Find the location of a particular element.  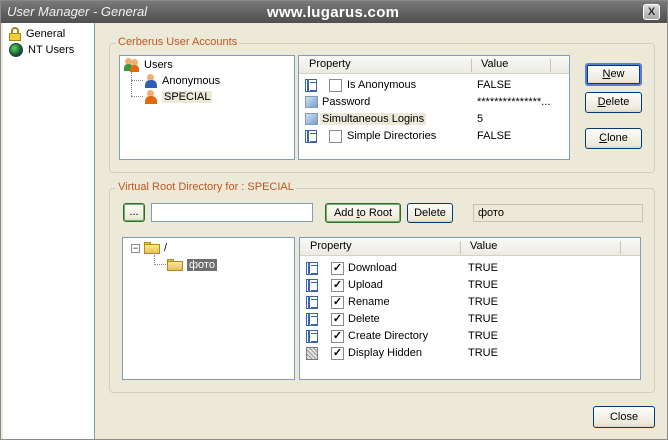

property-name: Upload is located at coordinates (365, 285).